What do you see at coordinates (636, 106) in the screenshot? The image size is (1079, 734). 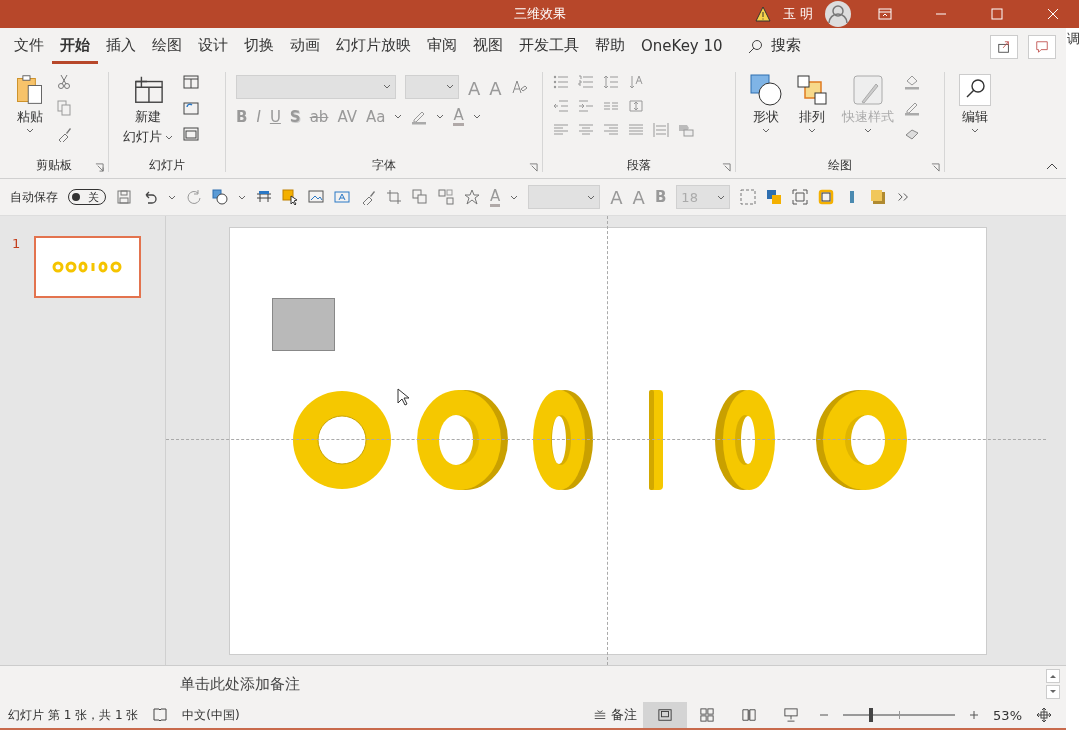 I see `align-text-icon` at bounding box center [636, 106].